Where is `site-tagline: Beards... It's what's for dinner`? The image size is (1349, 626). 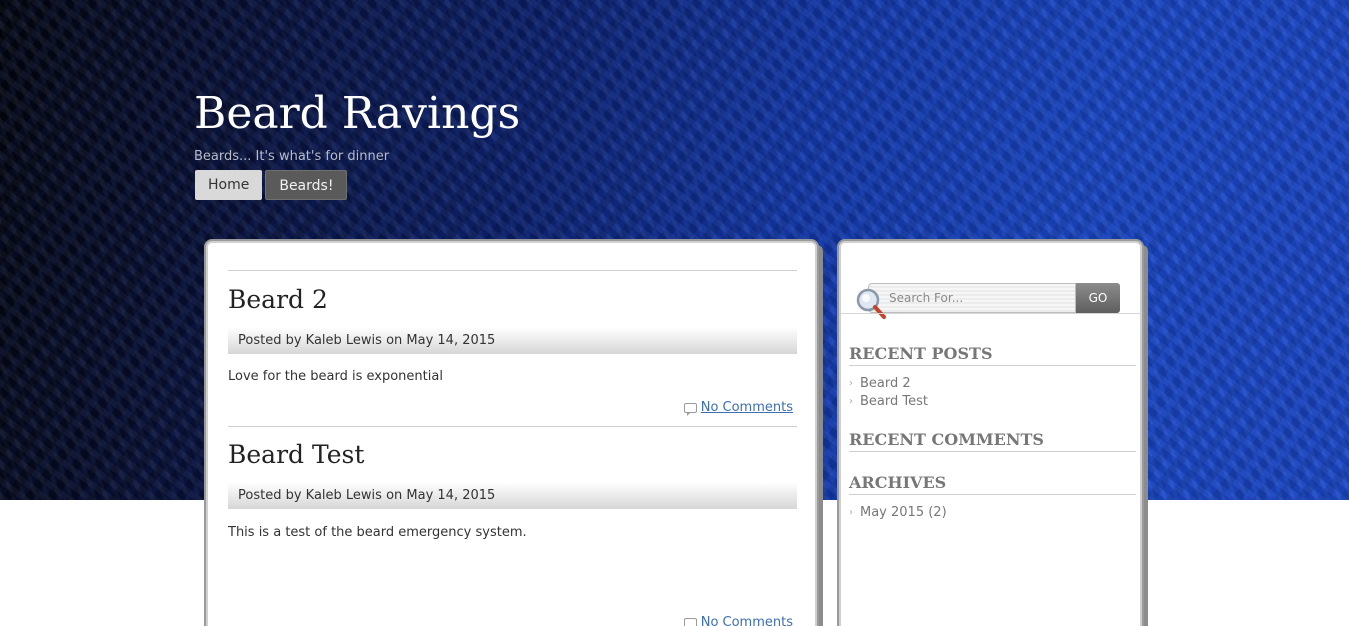 site-tagline: Beards... It's what's for dinner is located at coordinates (292, 156).